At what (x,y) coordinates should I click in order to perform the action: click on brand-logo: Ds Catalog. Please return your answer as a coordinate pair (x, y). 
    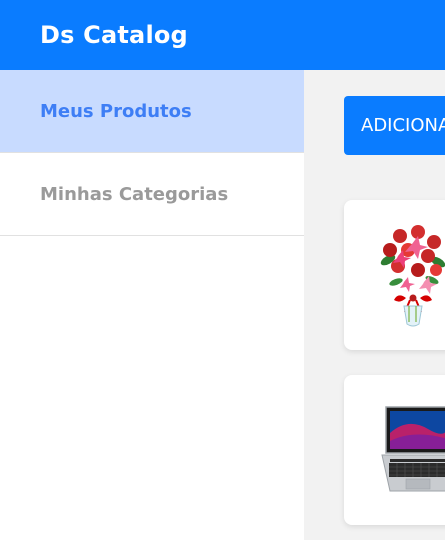
    Looking at the image, I should click on (114, 35).